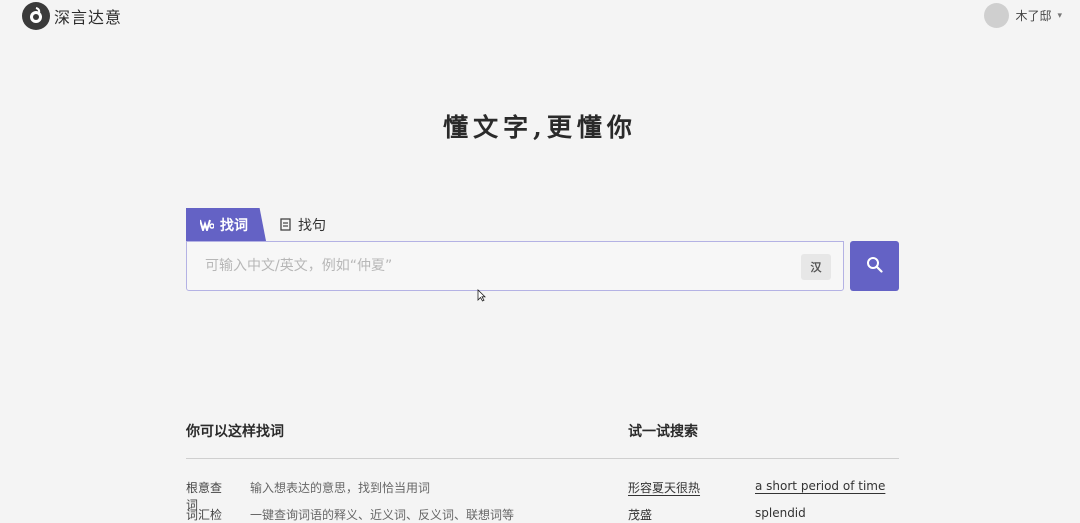  Describe the element at coordinates (542, 458) in the screenshot. I see `section-divider` at that location.